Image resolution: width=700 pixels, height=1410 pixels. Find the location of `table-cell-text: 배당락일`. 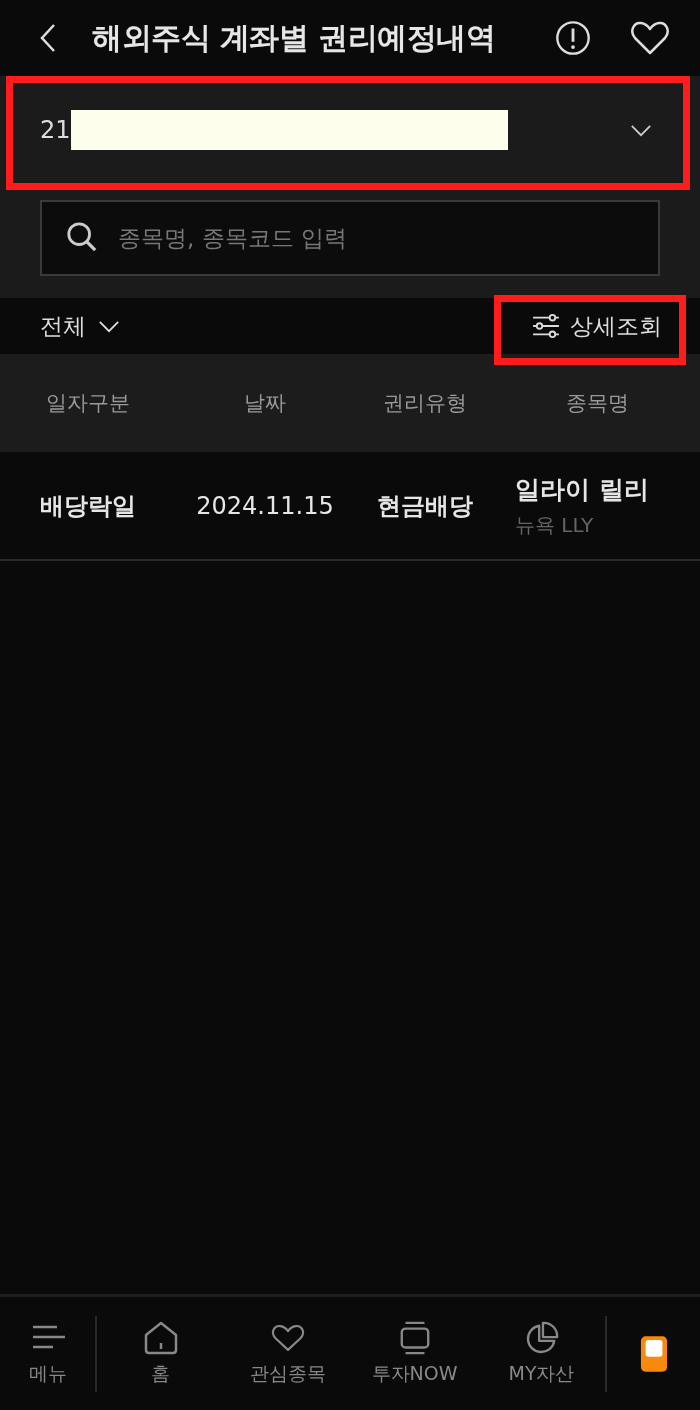

table-cell-text: 배당락일 is located at coordinates (87, 506).